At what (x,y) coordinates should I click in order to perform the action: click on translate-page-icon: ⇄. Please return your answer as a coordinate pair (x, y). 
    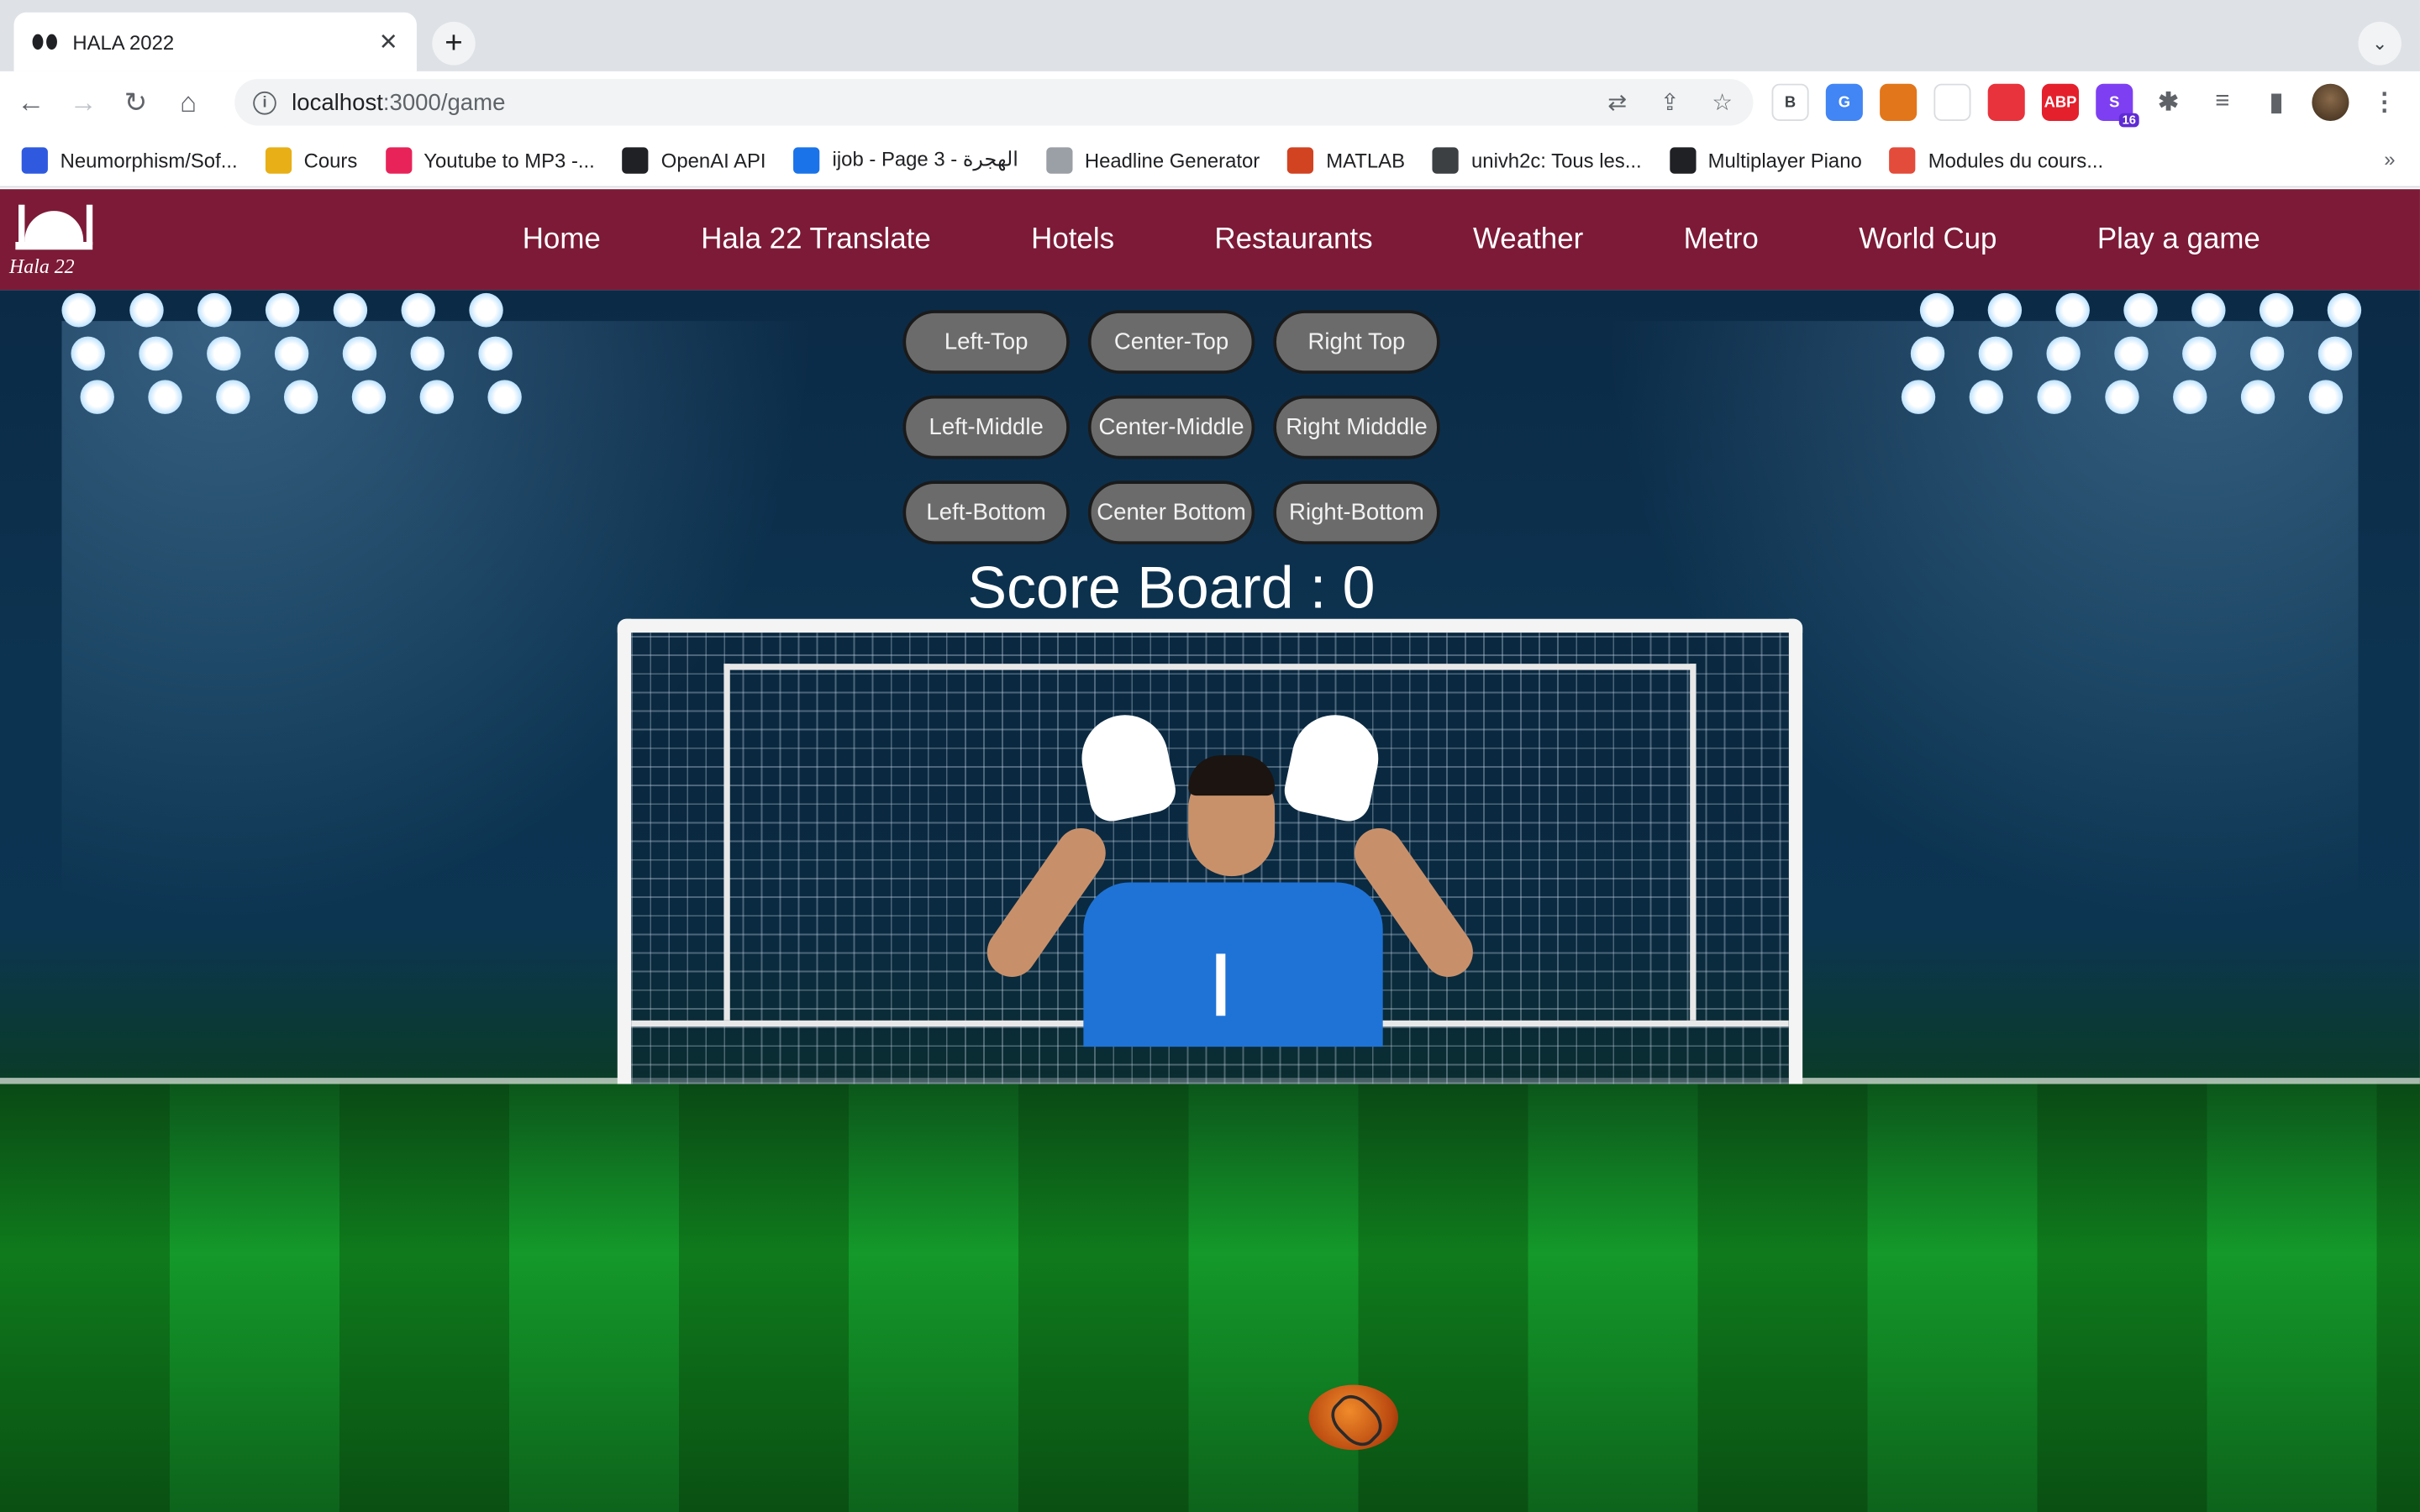
    Looking at the image, I should click on (1618, 102).